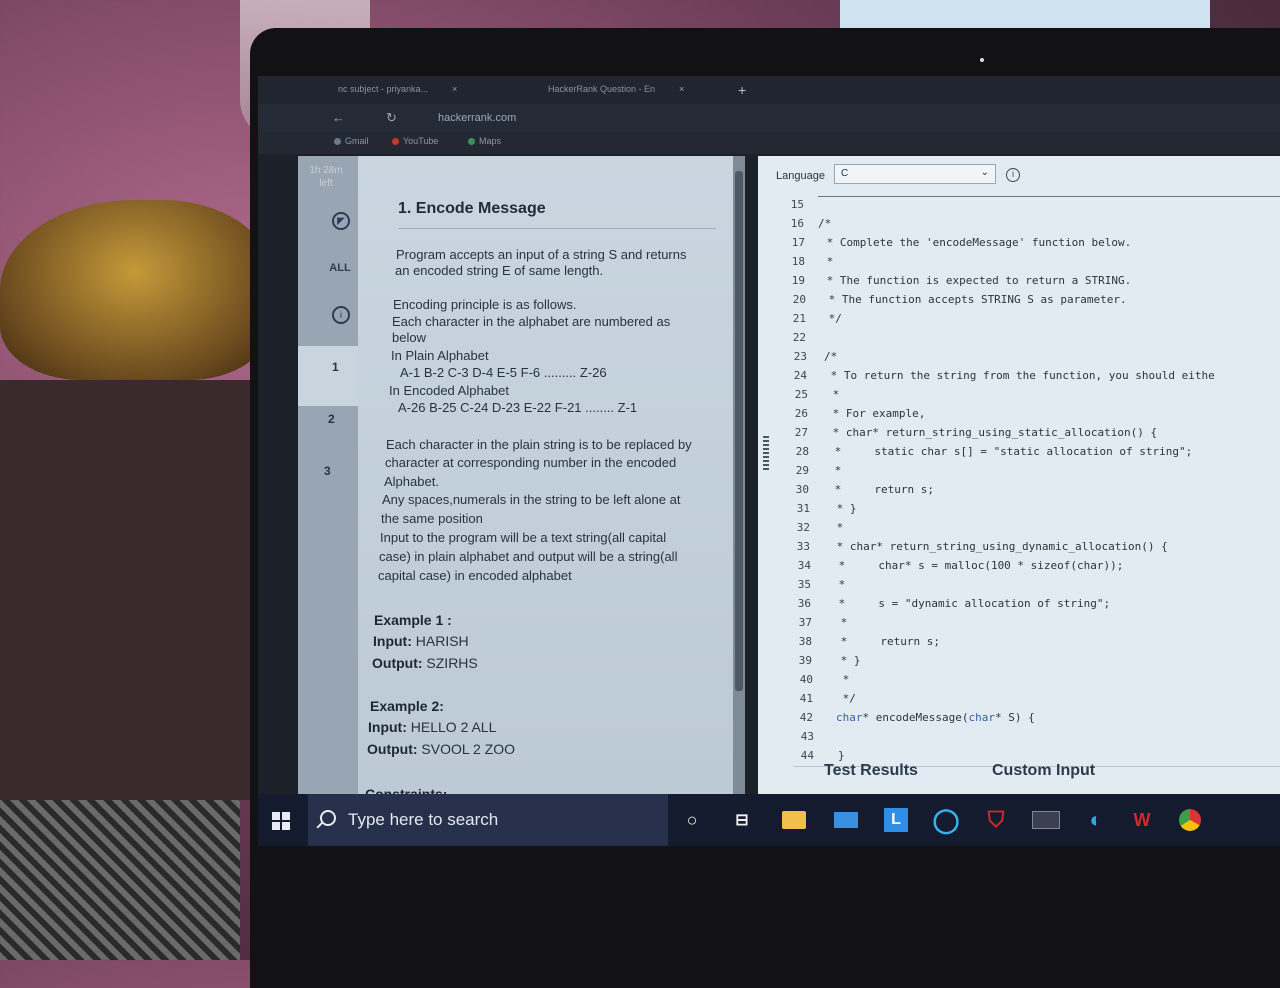 The image size is (1280, 988). What do you see at coordinates (331, 419) in the screenshot?
I see `question-2-button: 2` at bounding box center [331, 419].